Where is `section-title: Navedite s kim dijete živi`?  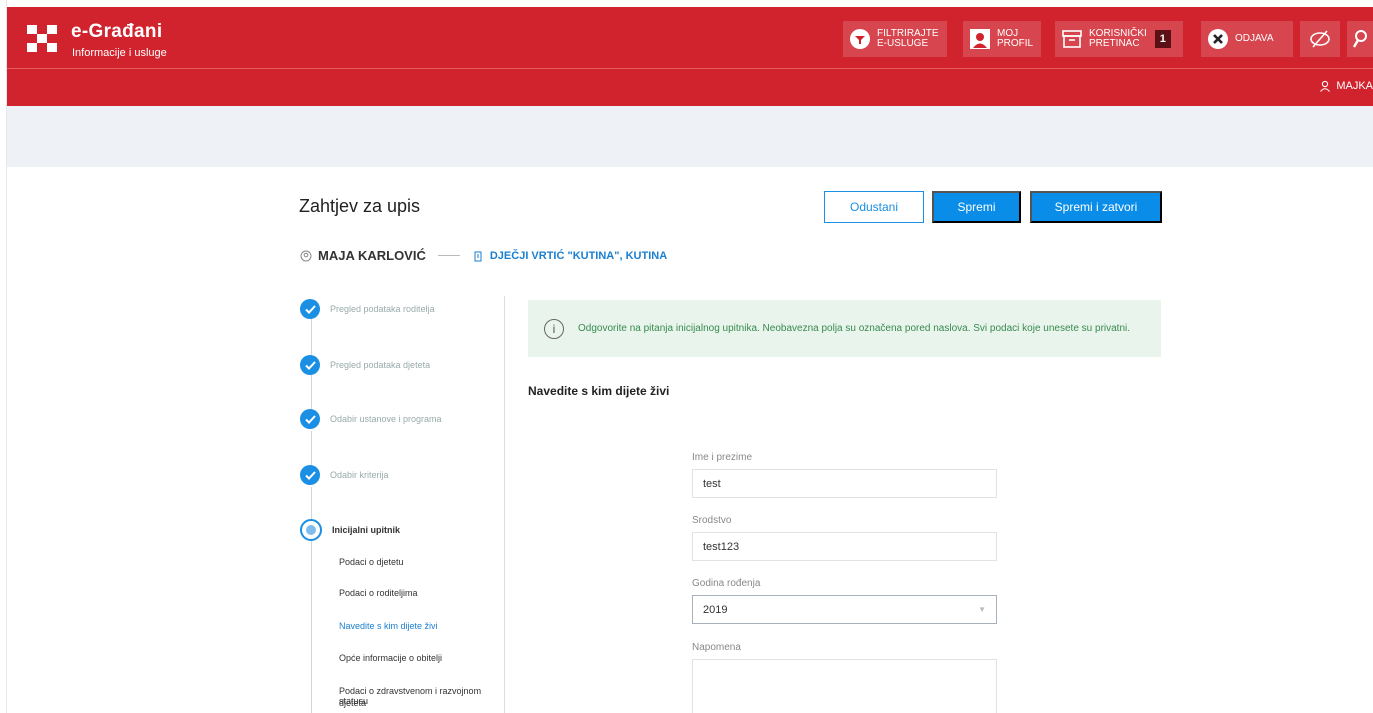 section-title: Navedite s kim dijete živi is located at coordinates (599, 391).